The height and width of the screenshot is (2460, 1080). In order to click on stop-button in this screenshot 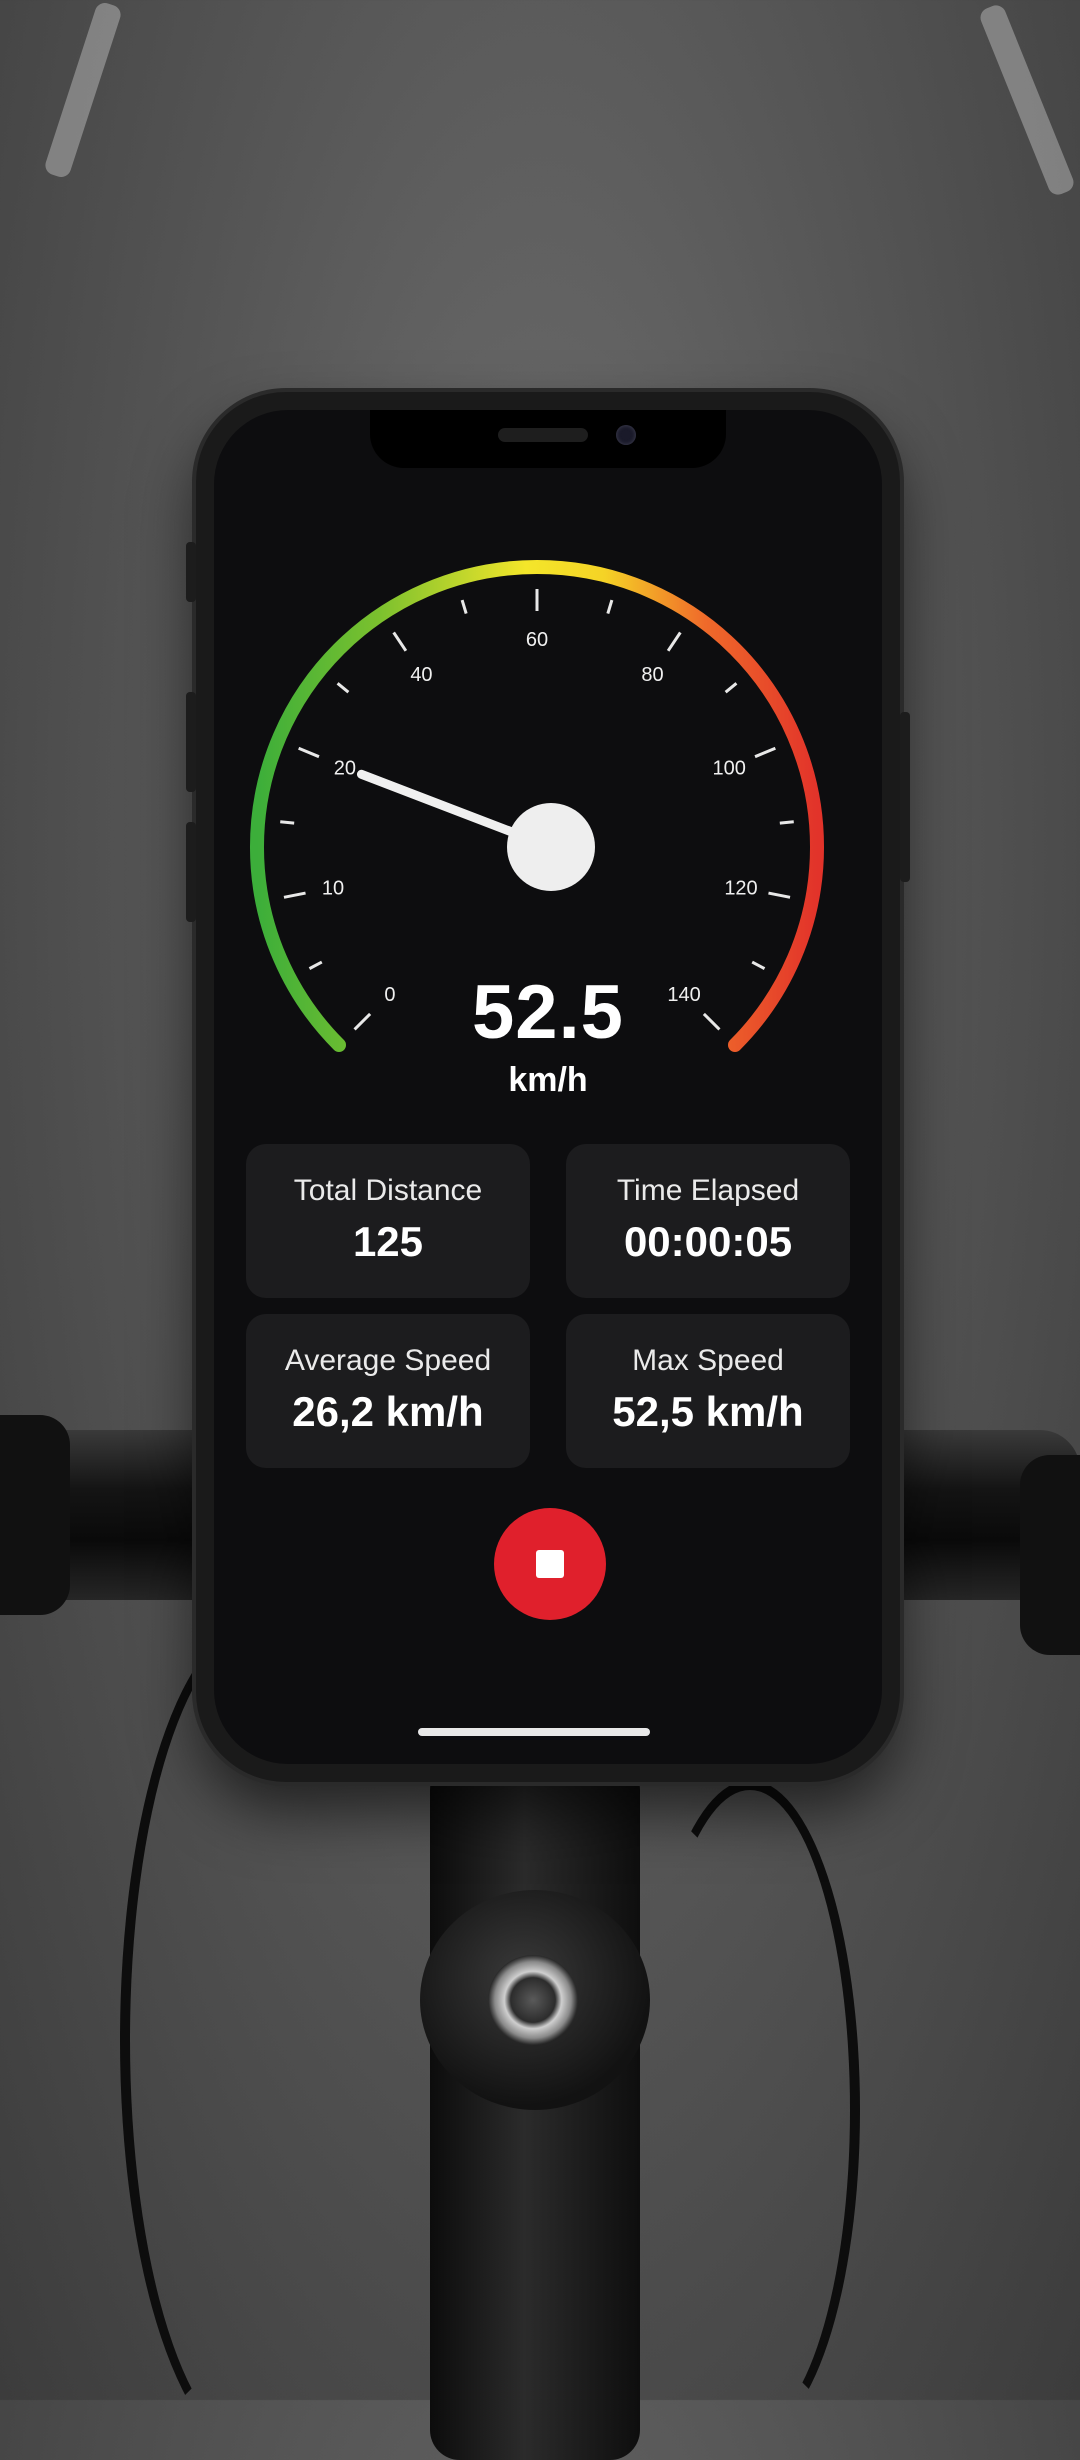, I will do `click(550, 1564)`.